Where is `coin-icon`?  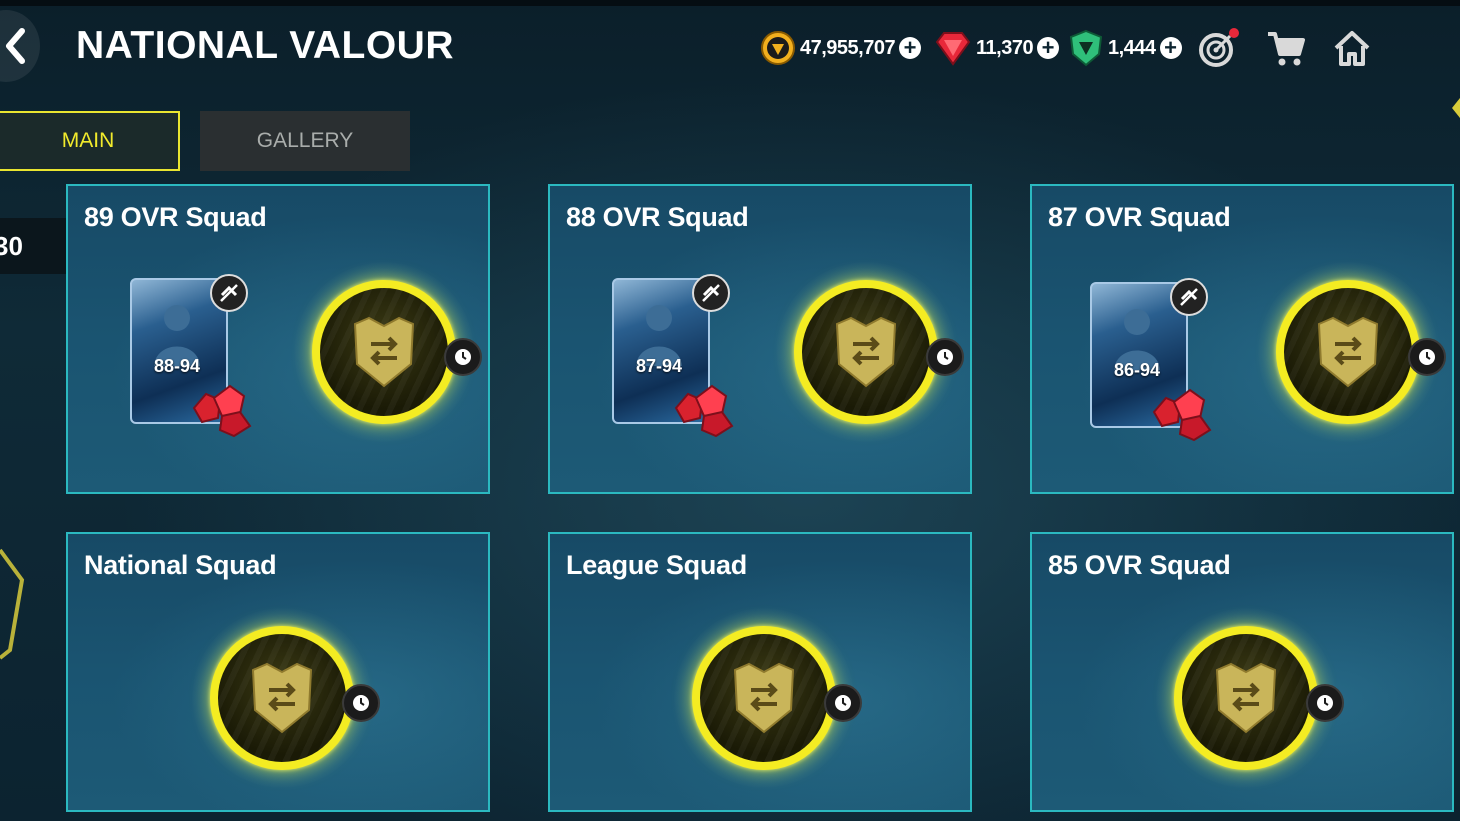
coin-icon is located at coordinates (778, 48).